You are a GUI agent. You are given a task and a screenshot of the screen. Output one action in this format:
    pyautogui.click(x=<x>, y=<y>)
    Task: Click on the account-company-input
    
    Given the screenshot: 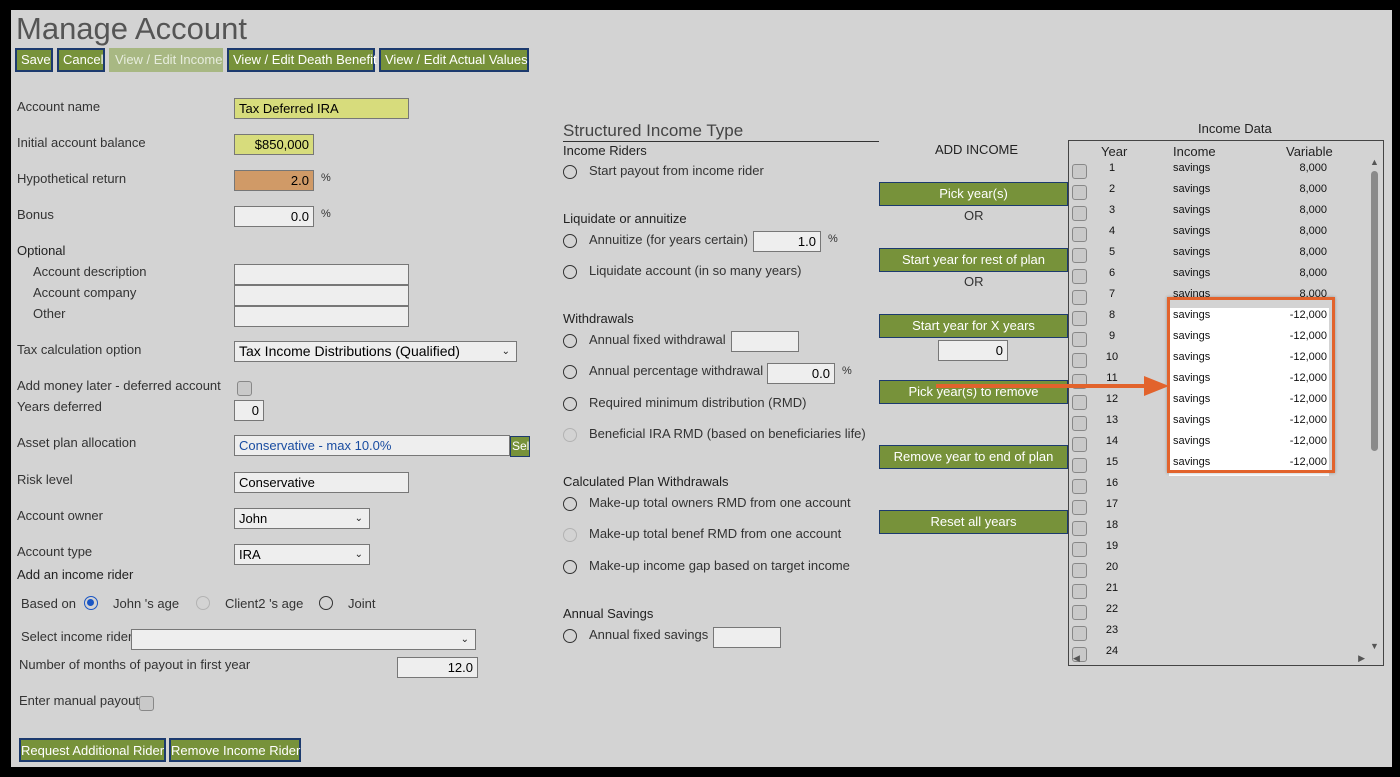 What is the action you would take?
    pyautogui.click(x=321, y=295)
    